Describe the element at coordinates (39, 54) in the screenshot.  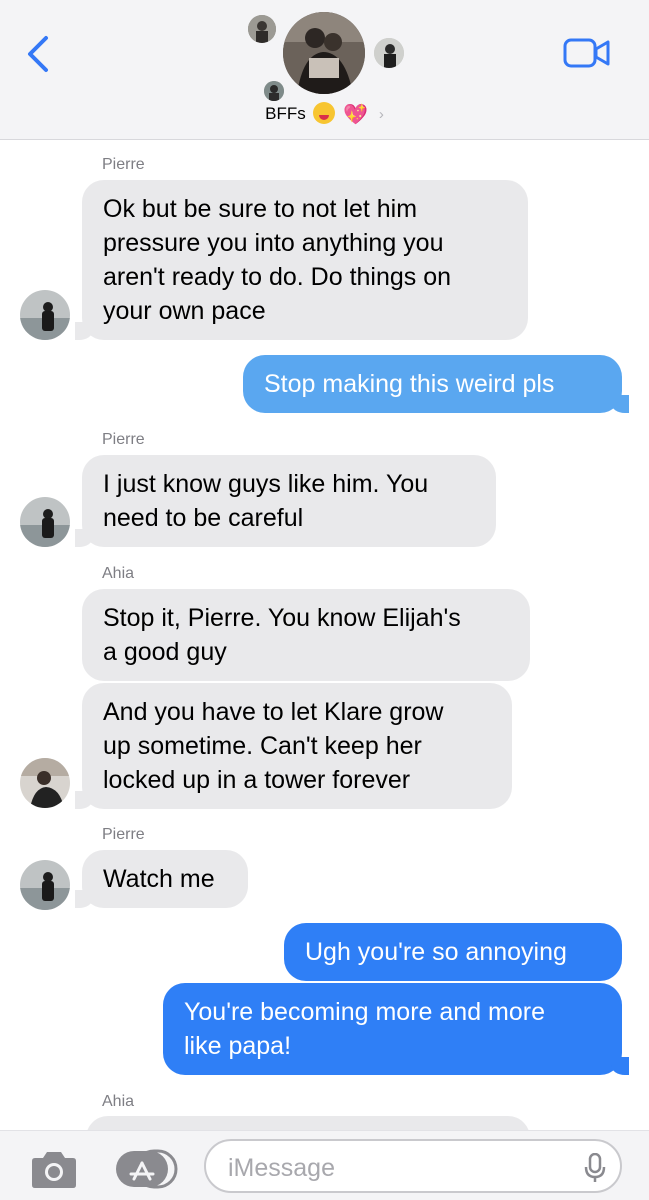
I see `back-chevron-icon` at that location.